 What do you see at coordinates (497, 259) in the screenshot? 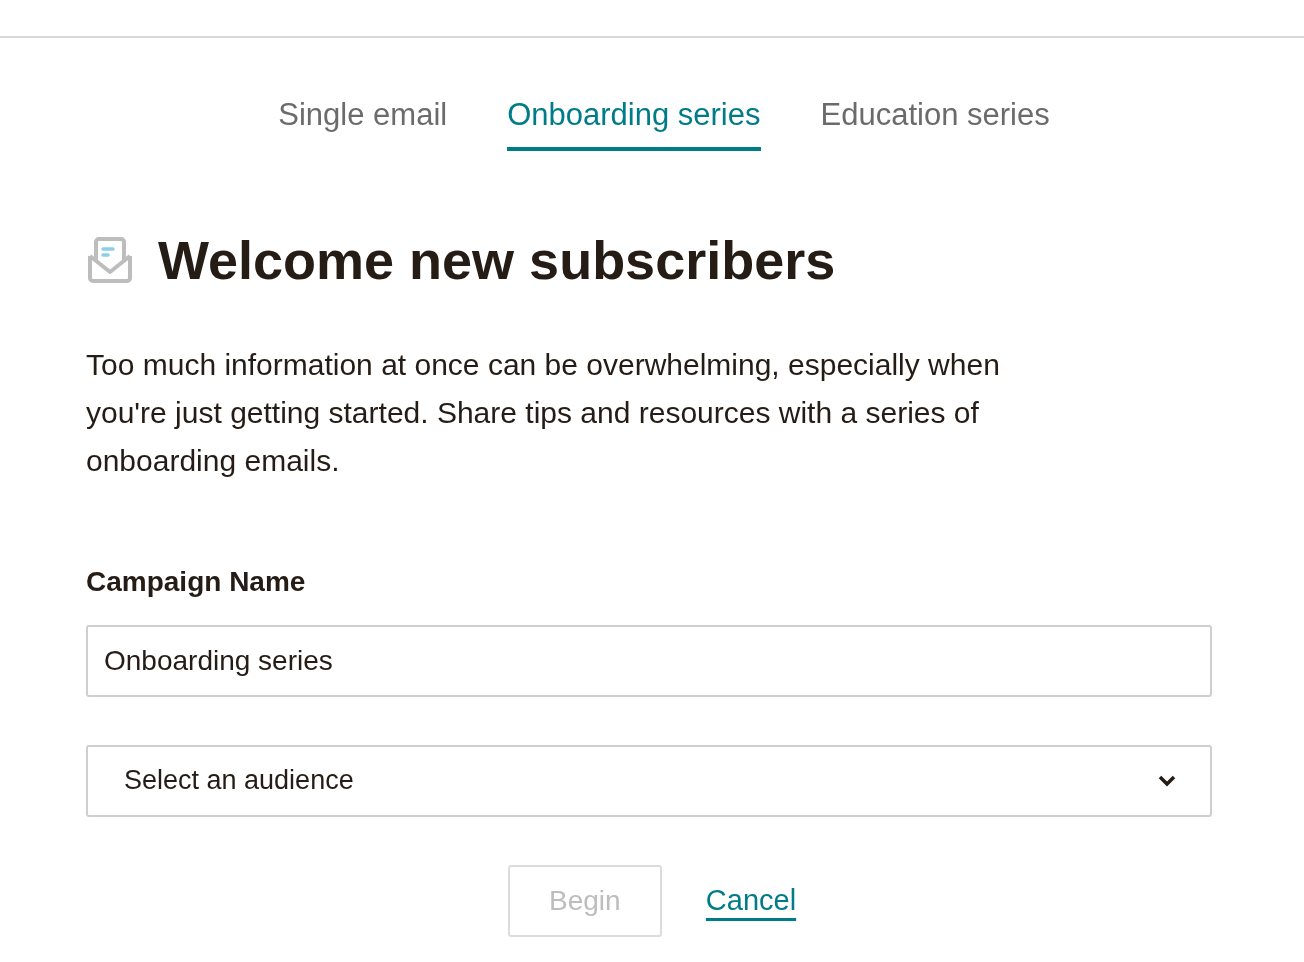
I see `page-heading: Welcome new subscribers` at bounding box center [497, 259].